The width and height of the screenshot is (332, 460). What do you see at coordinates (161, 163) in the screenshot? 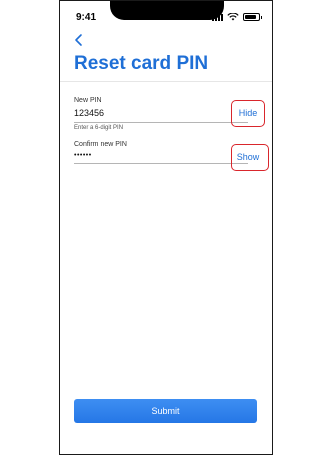
I see `confirm-pin-underline` at bounding box center [161, 163].